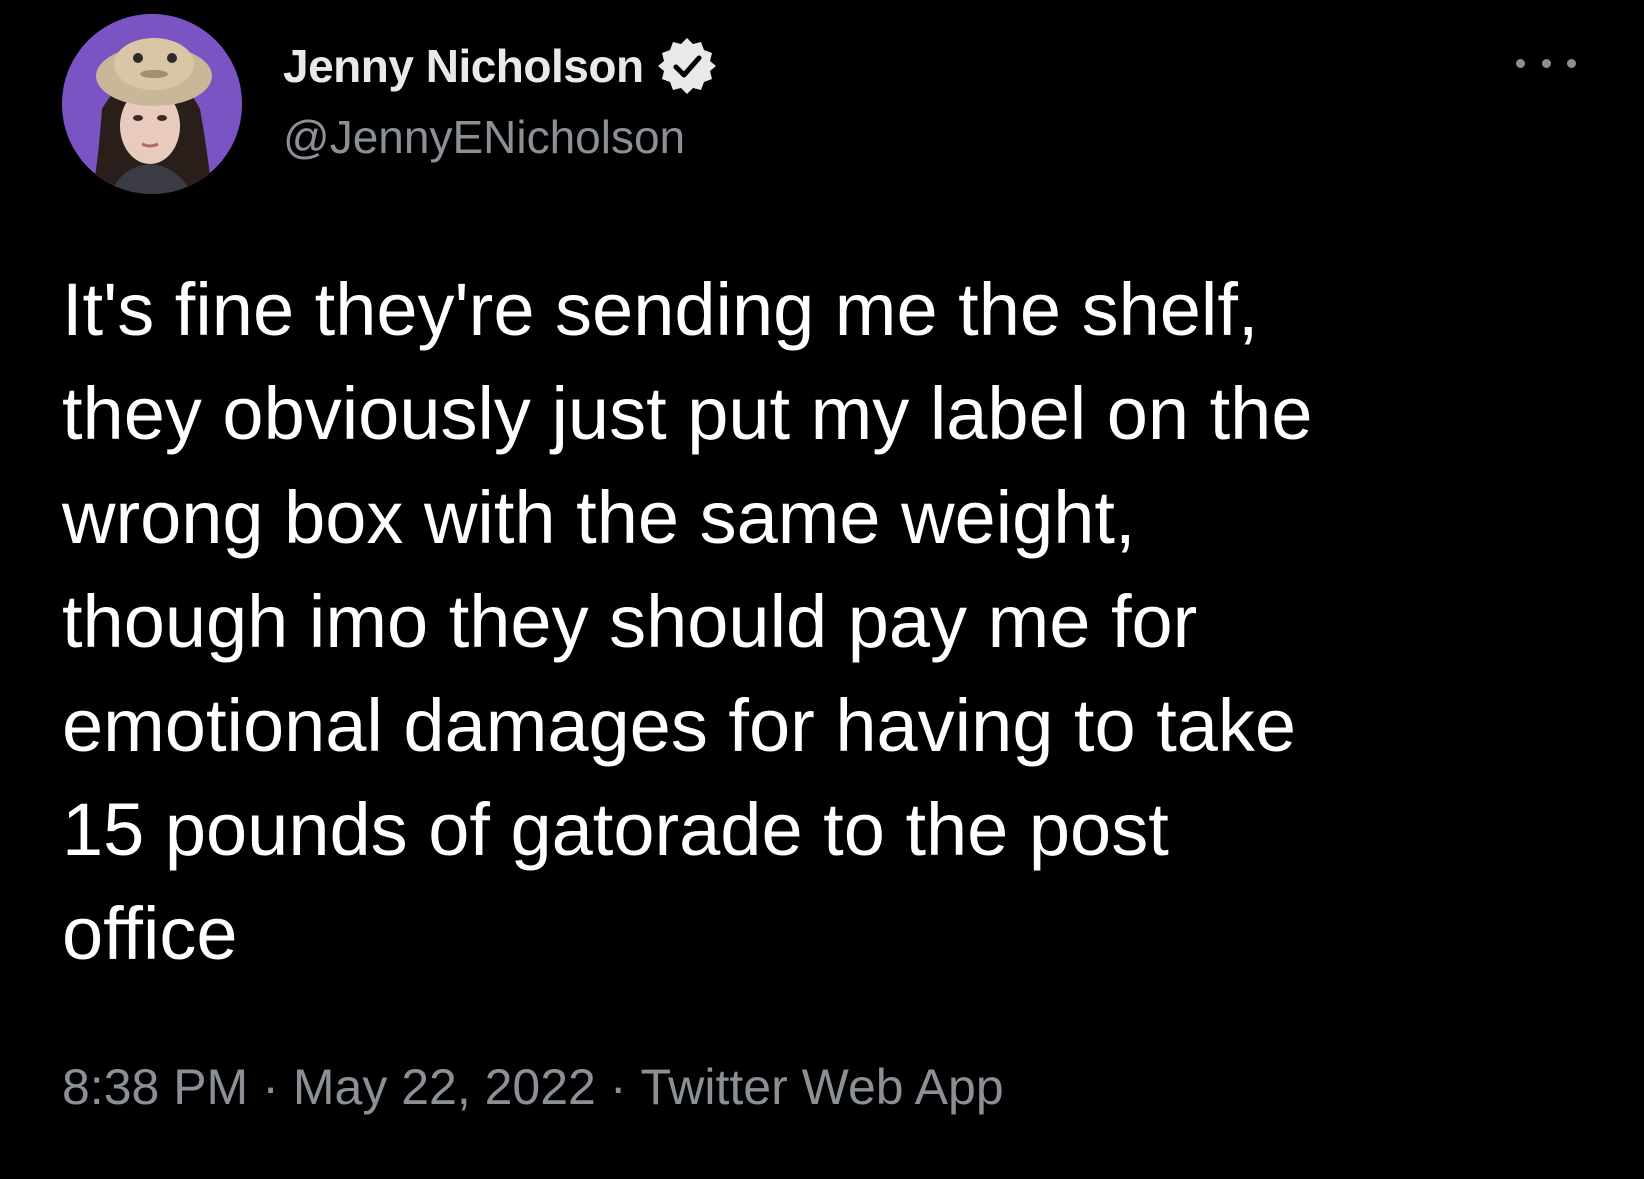 Image resolution: width=1644 pixels, height=1179 pixels. I want to click on verified-badge-icon, so click(687, 66).